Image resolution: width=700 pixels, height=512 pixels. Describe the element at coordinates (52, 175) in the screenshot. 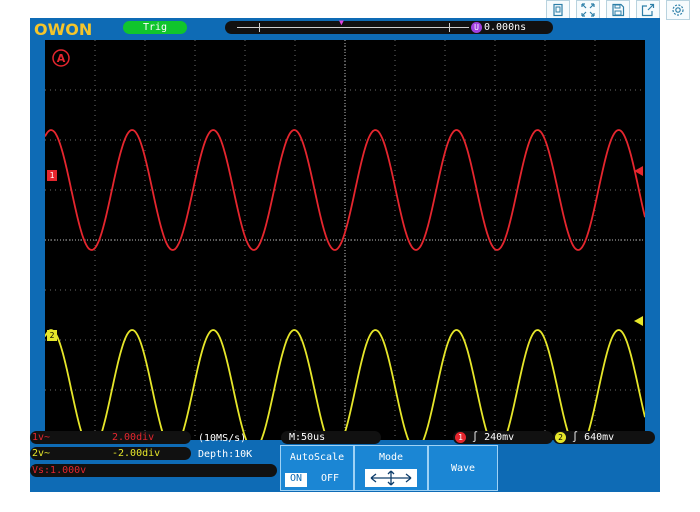

I see `ch1-offset-marker: 1` at that location.